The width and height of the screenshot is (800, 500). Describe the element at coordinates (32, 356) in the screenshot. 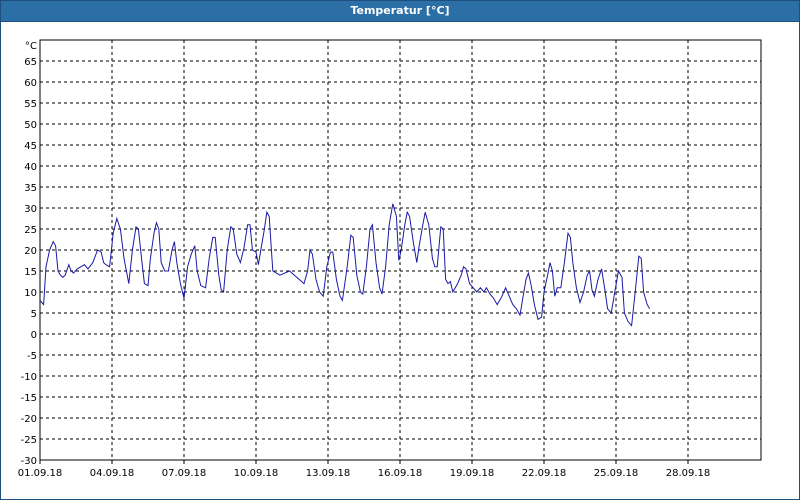

I see `y-tick-label: -5` at that location.